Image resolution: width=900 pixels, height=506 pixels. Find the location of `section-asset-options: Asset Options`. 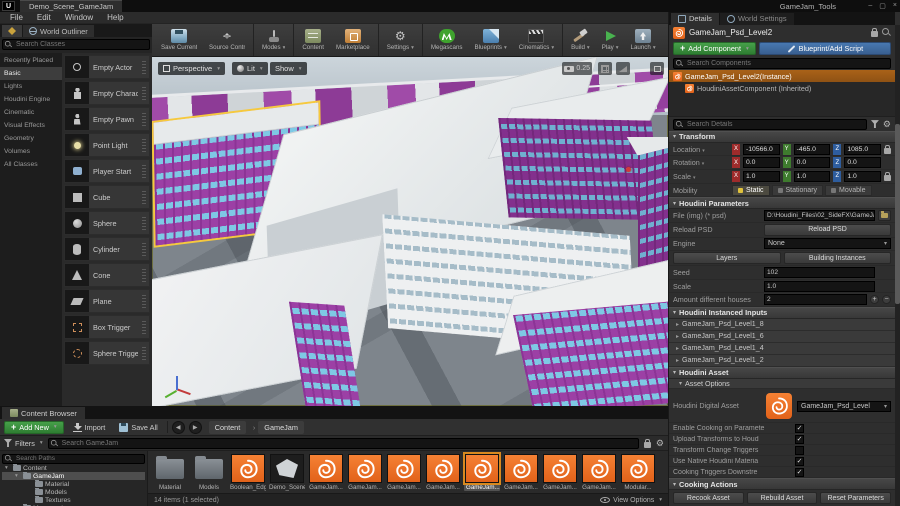

section-asset-options: Asset Options is located at coordinates (782, 384).